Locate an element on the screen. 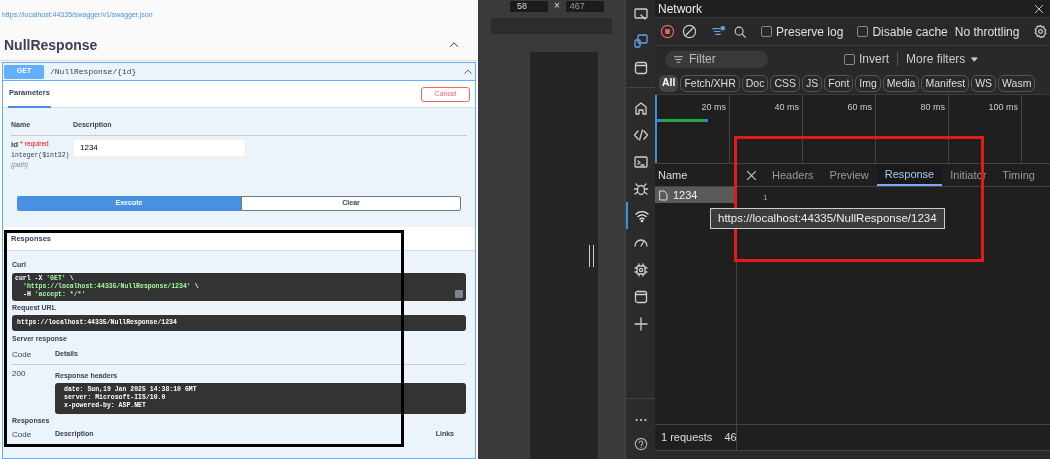  device-icon is located at coordinates (640, 40).